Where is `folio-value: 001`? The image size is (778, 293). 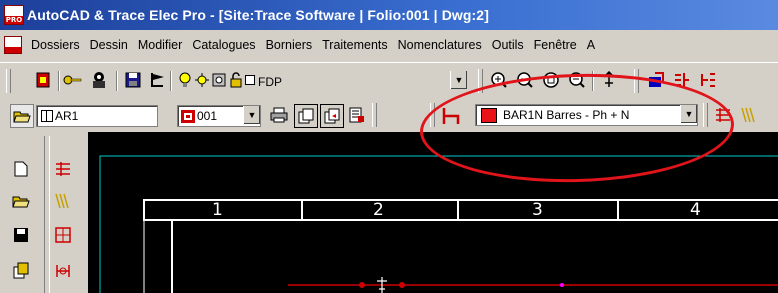
folio-value: 001 is located at coordinates (207, 116).